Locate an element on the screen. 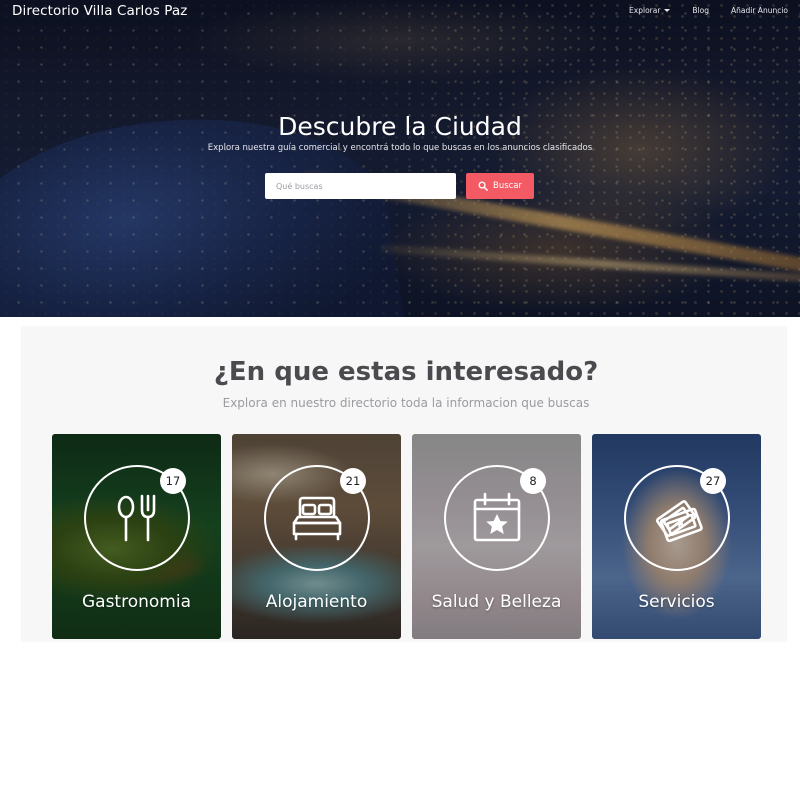 Image resolution: width=800 pixels, height=800 pixels. category-card-alojamiento: 21 Alojamiento is located at coordinates (316, 536).